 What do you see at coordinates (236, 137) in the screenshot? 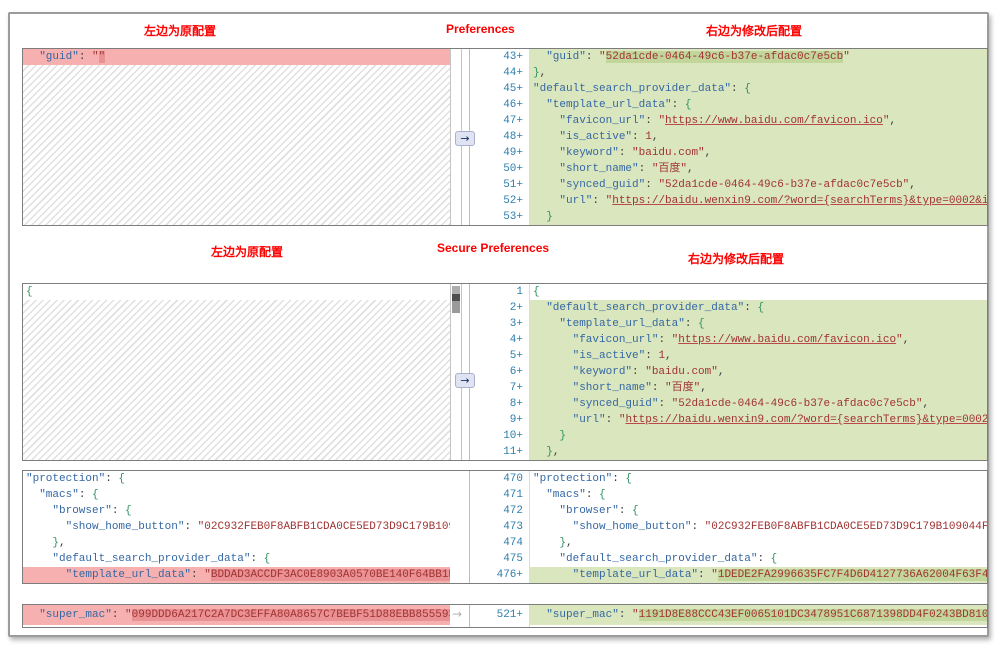
I see `original-code-pane: "guid": ""` at bounding box center [236, 137].